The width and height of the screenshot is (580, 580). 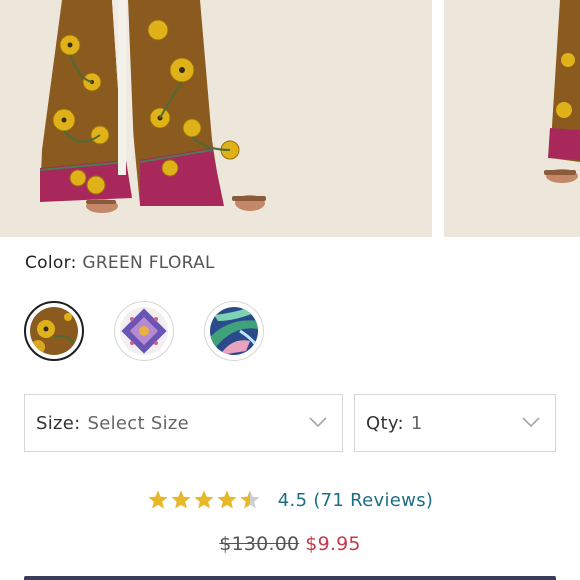 I want to click on rating-score: 4.5, so click(x=292, y=500).